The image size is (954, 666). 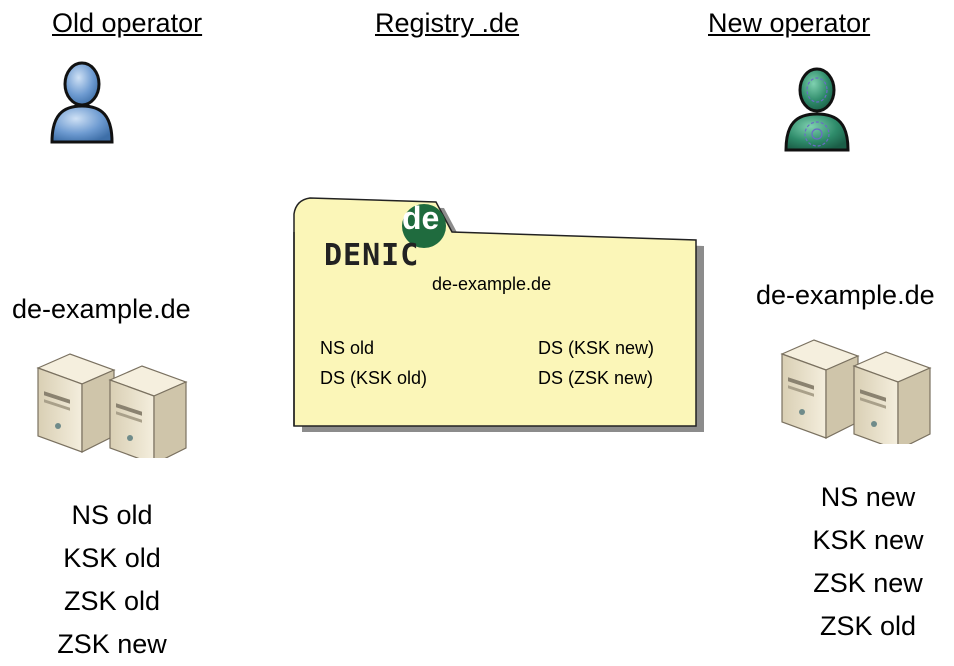 I want to click on new-operator-heading: New operator, so click(x=789, y=23).